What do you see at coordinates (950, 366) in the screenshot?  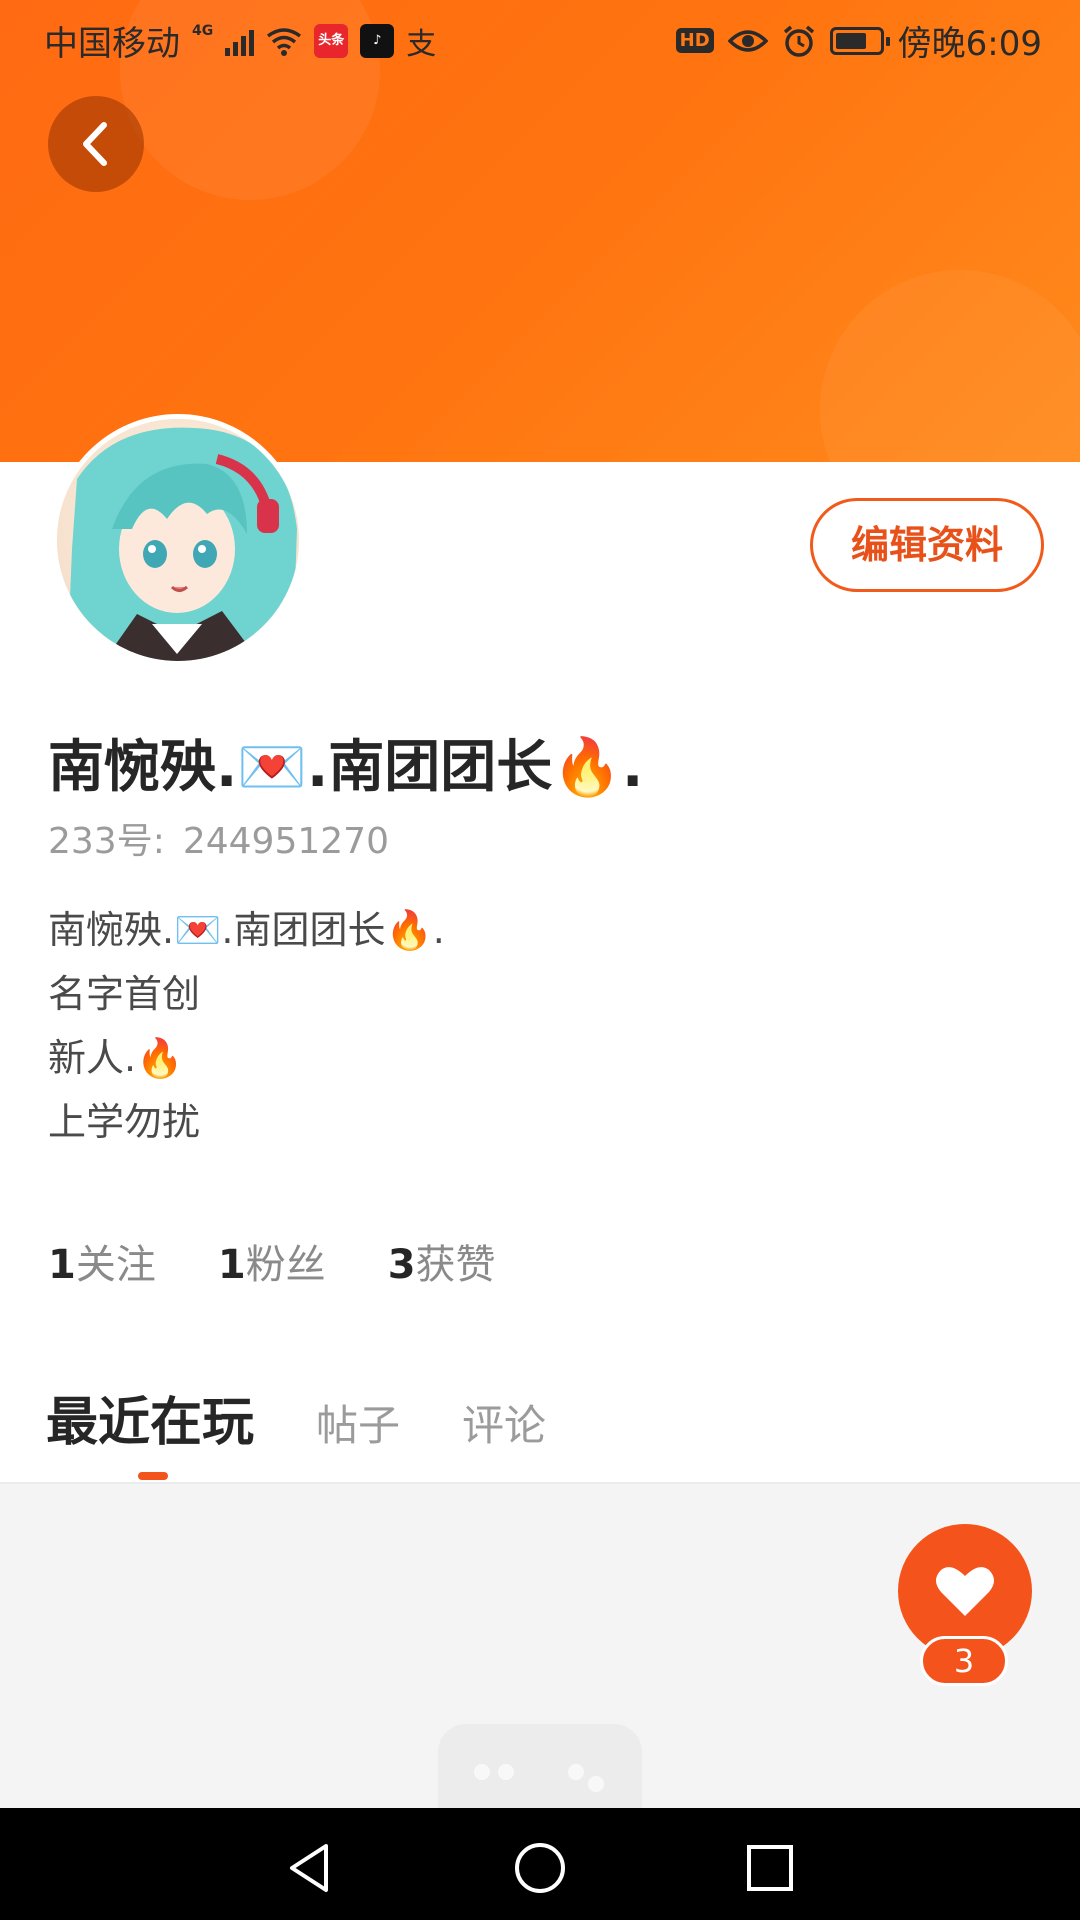 I see `banner-decoration` at bounding box center [950, 366].